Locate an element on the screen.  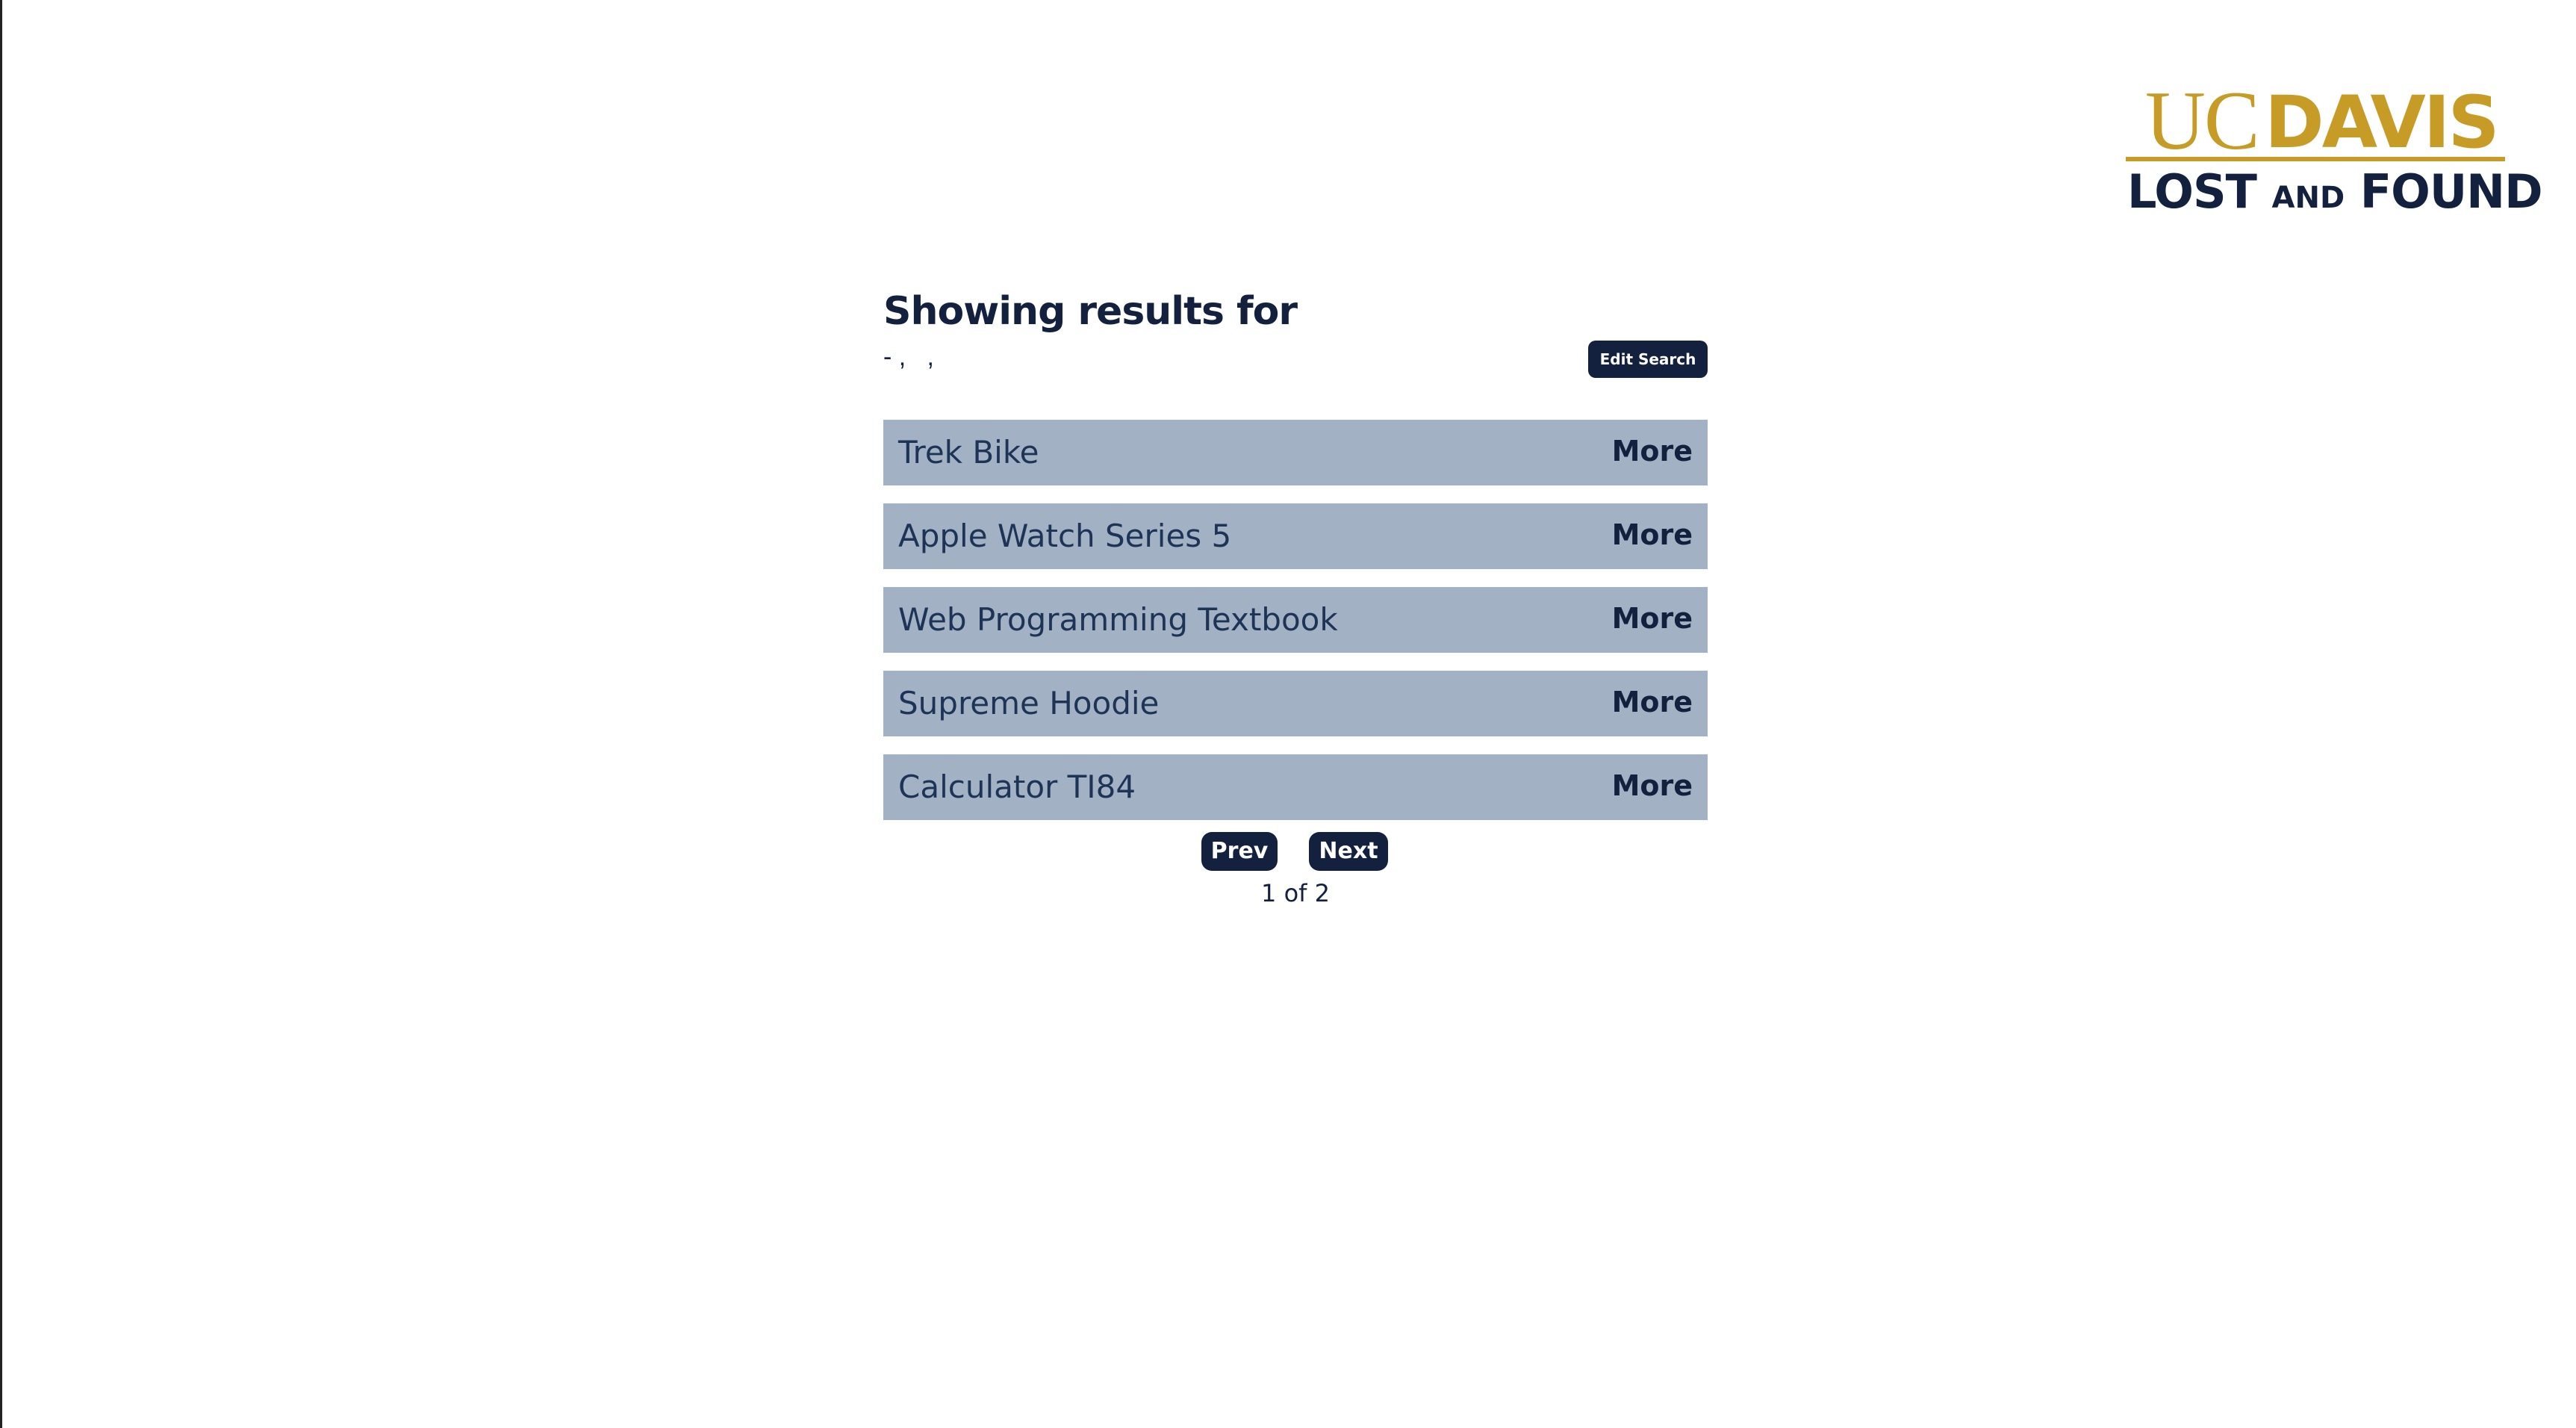
result-item-title: Trek Bike is located at coordinates (968, 452).